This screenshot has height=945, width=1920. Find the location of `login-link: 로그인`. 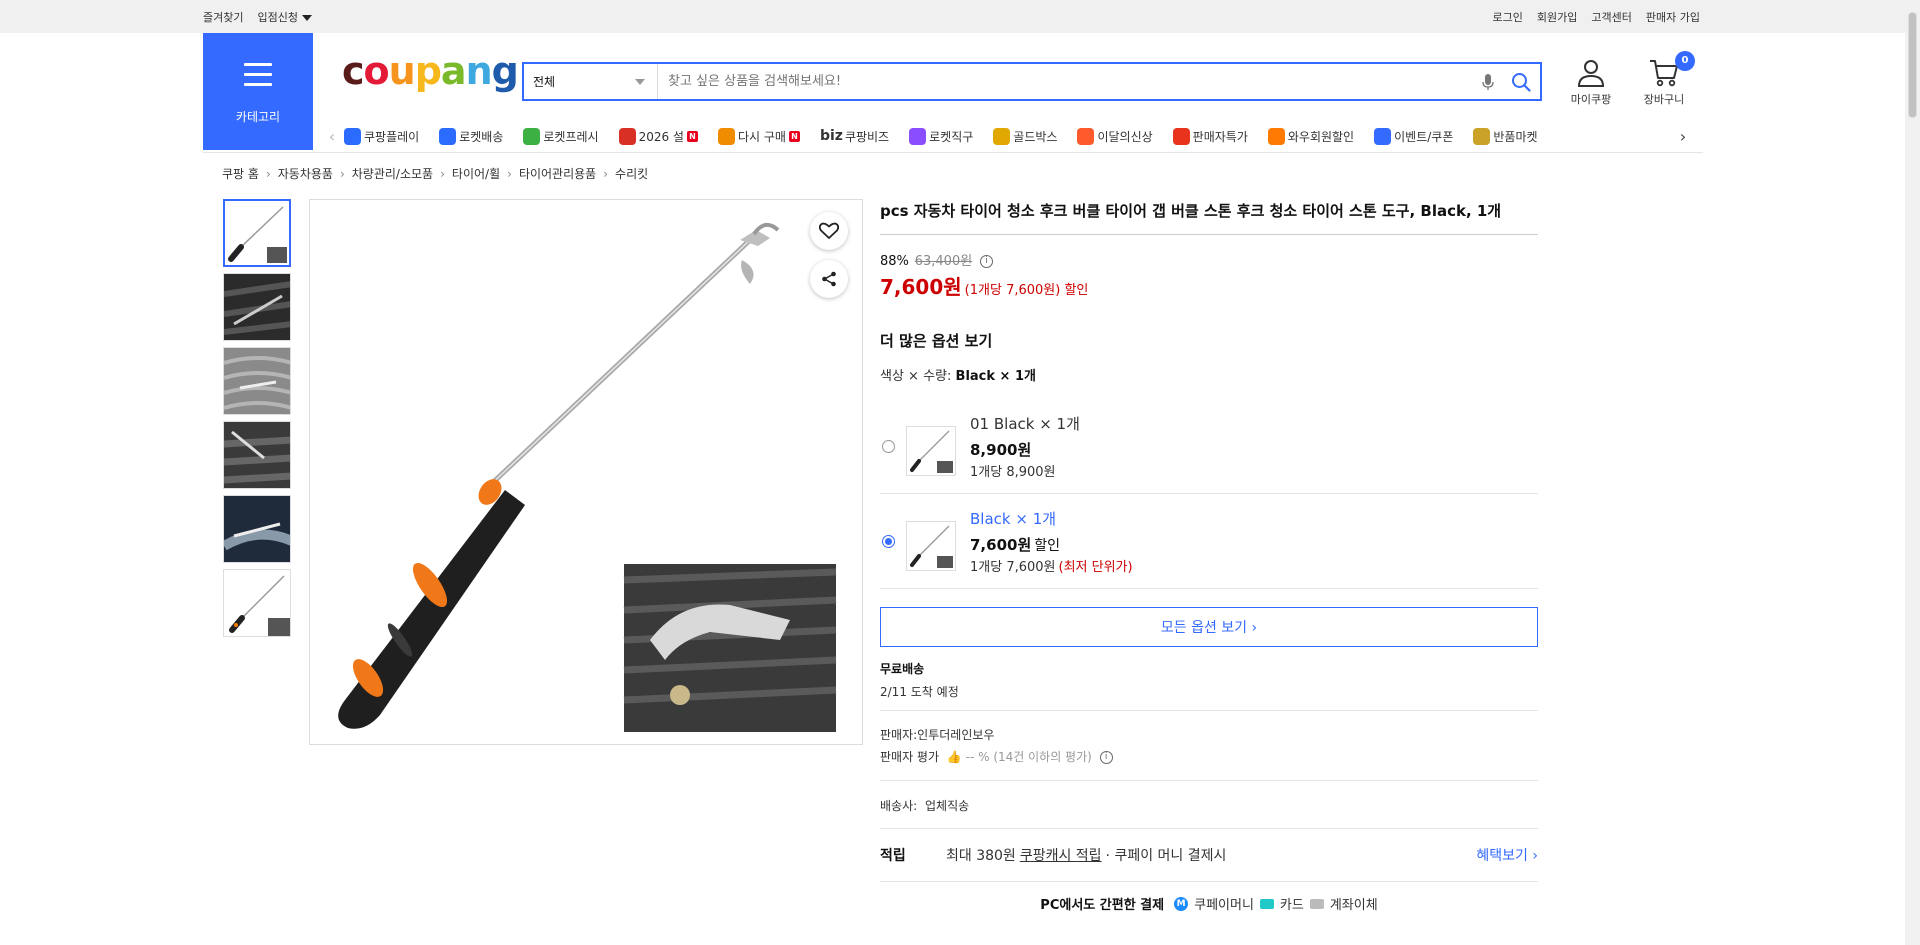

login-link: 로그인 is located at coordinates (1508, 17).